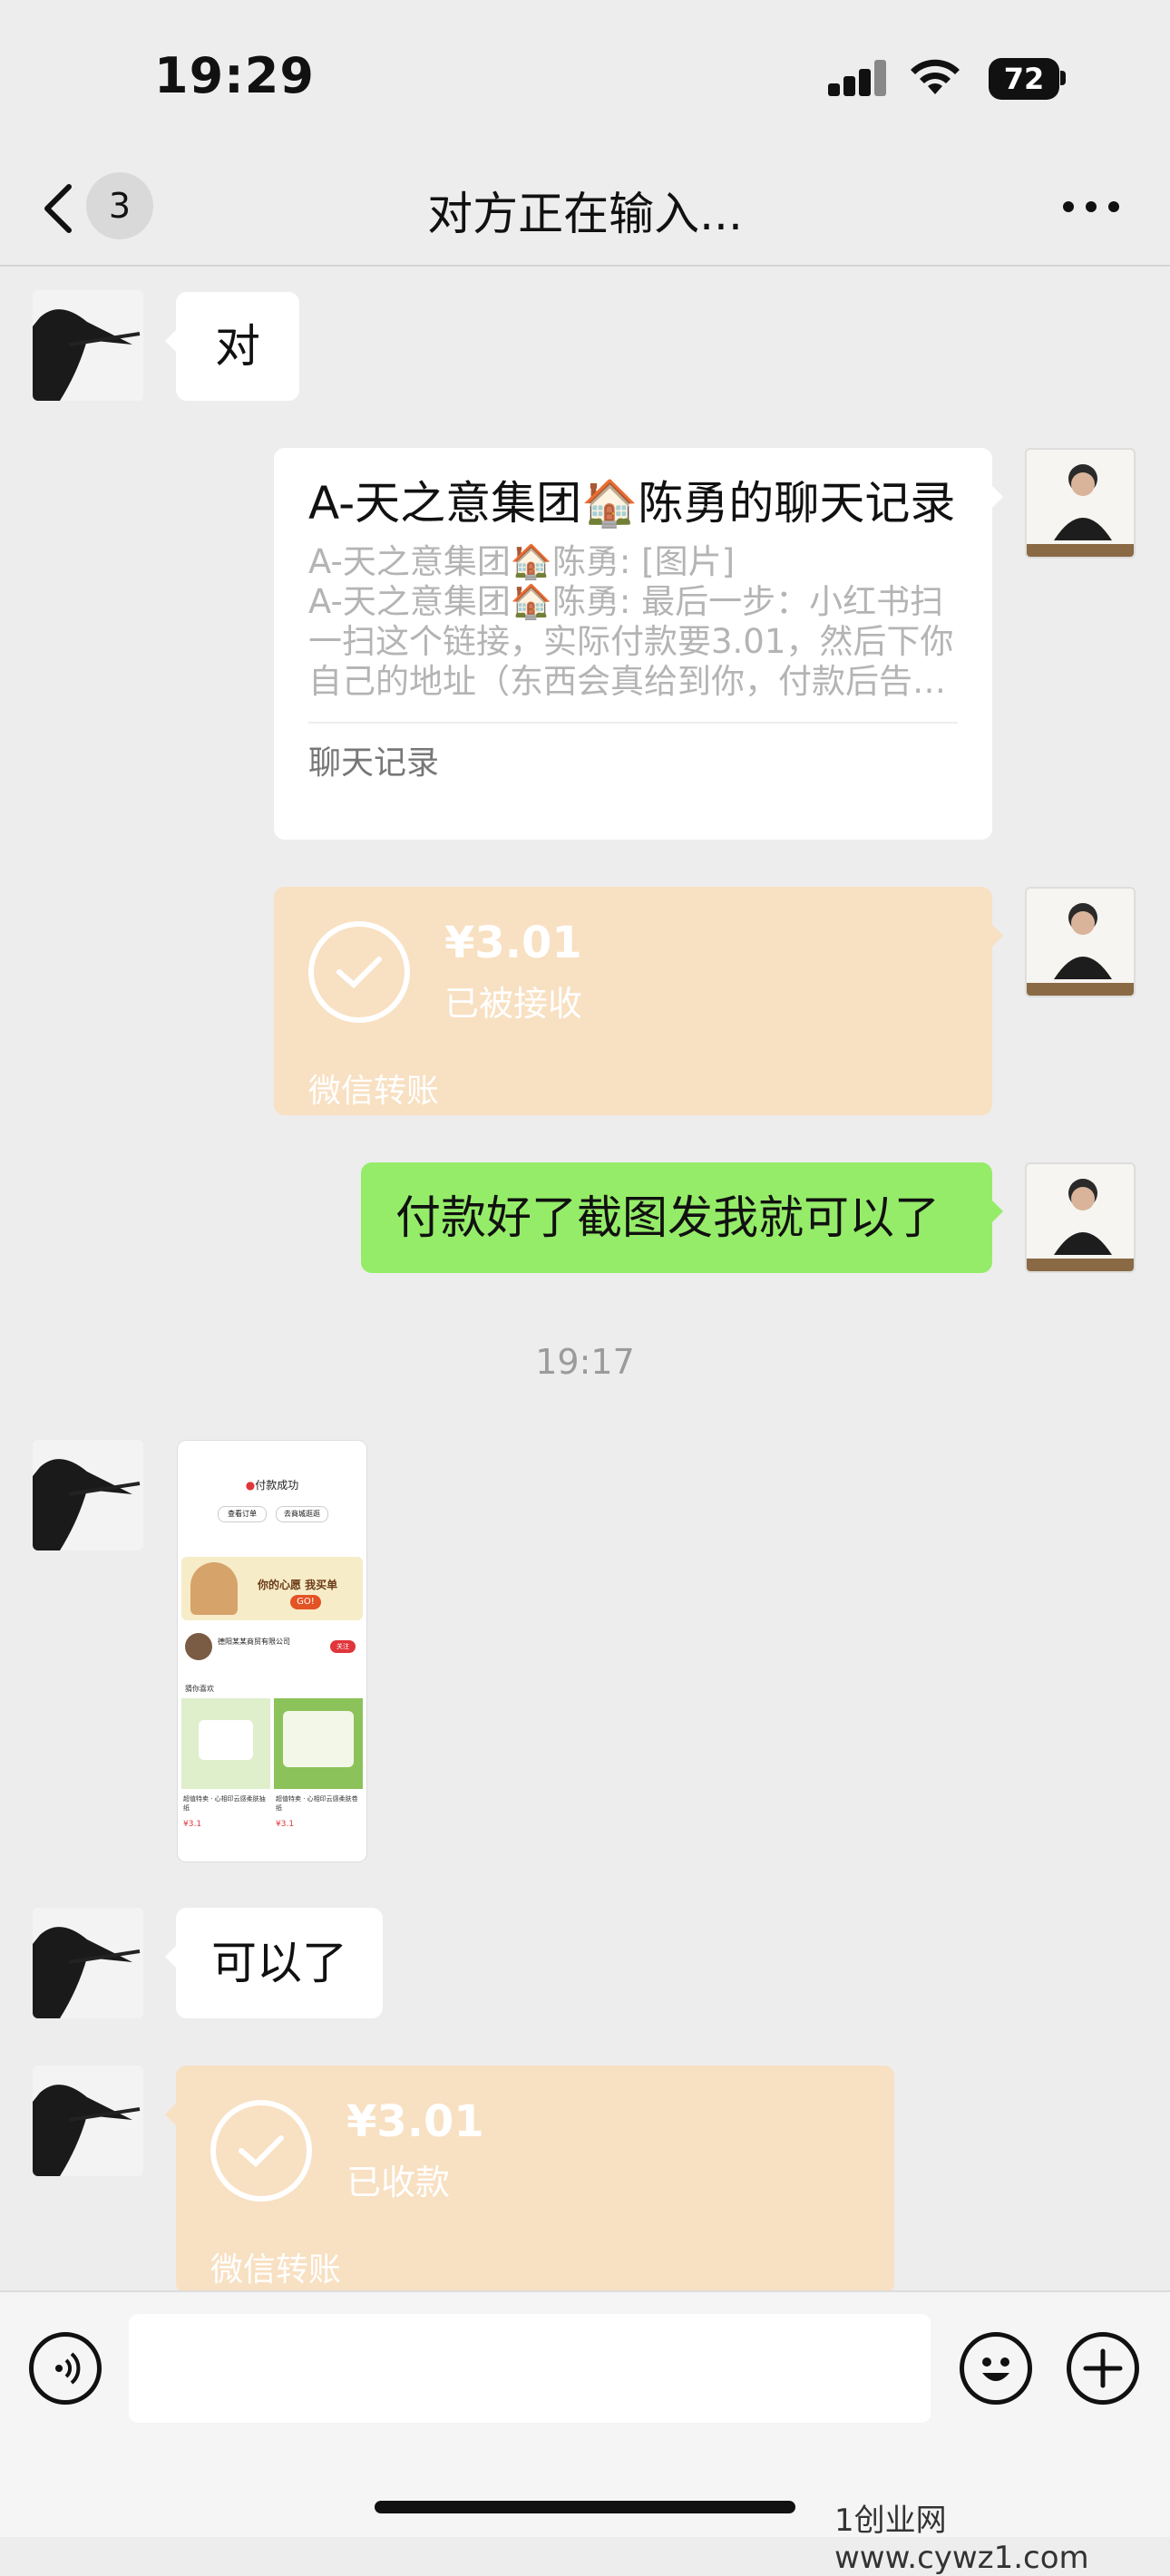 The width and height of the screenshot is (1170, 2576). What do you see at coordinates (631, 641) in the screenshot?
I see `record-line: 一扫这个链接，实际付款要3.01，然后下你` at bounding box center [631, 641].